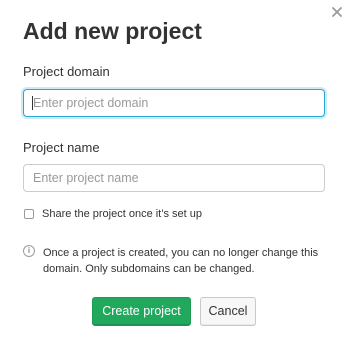 This screenshot has width=348, height=351. Describe the element at coordinates (228, 311) in the screenshot. I see `cancel-button: Cancel` at that location.